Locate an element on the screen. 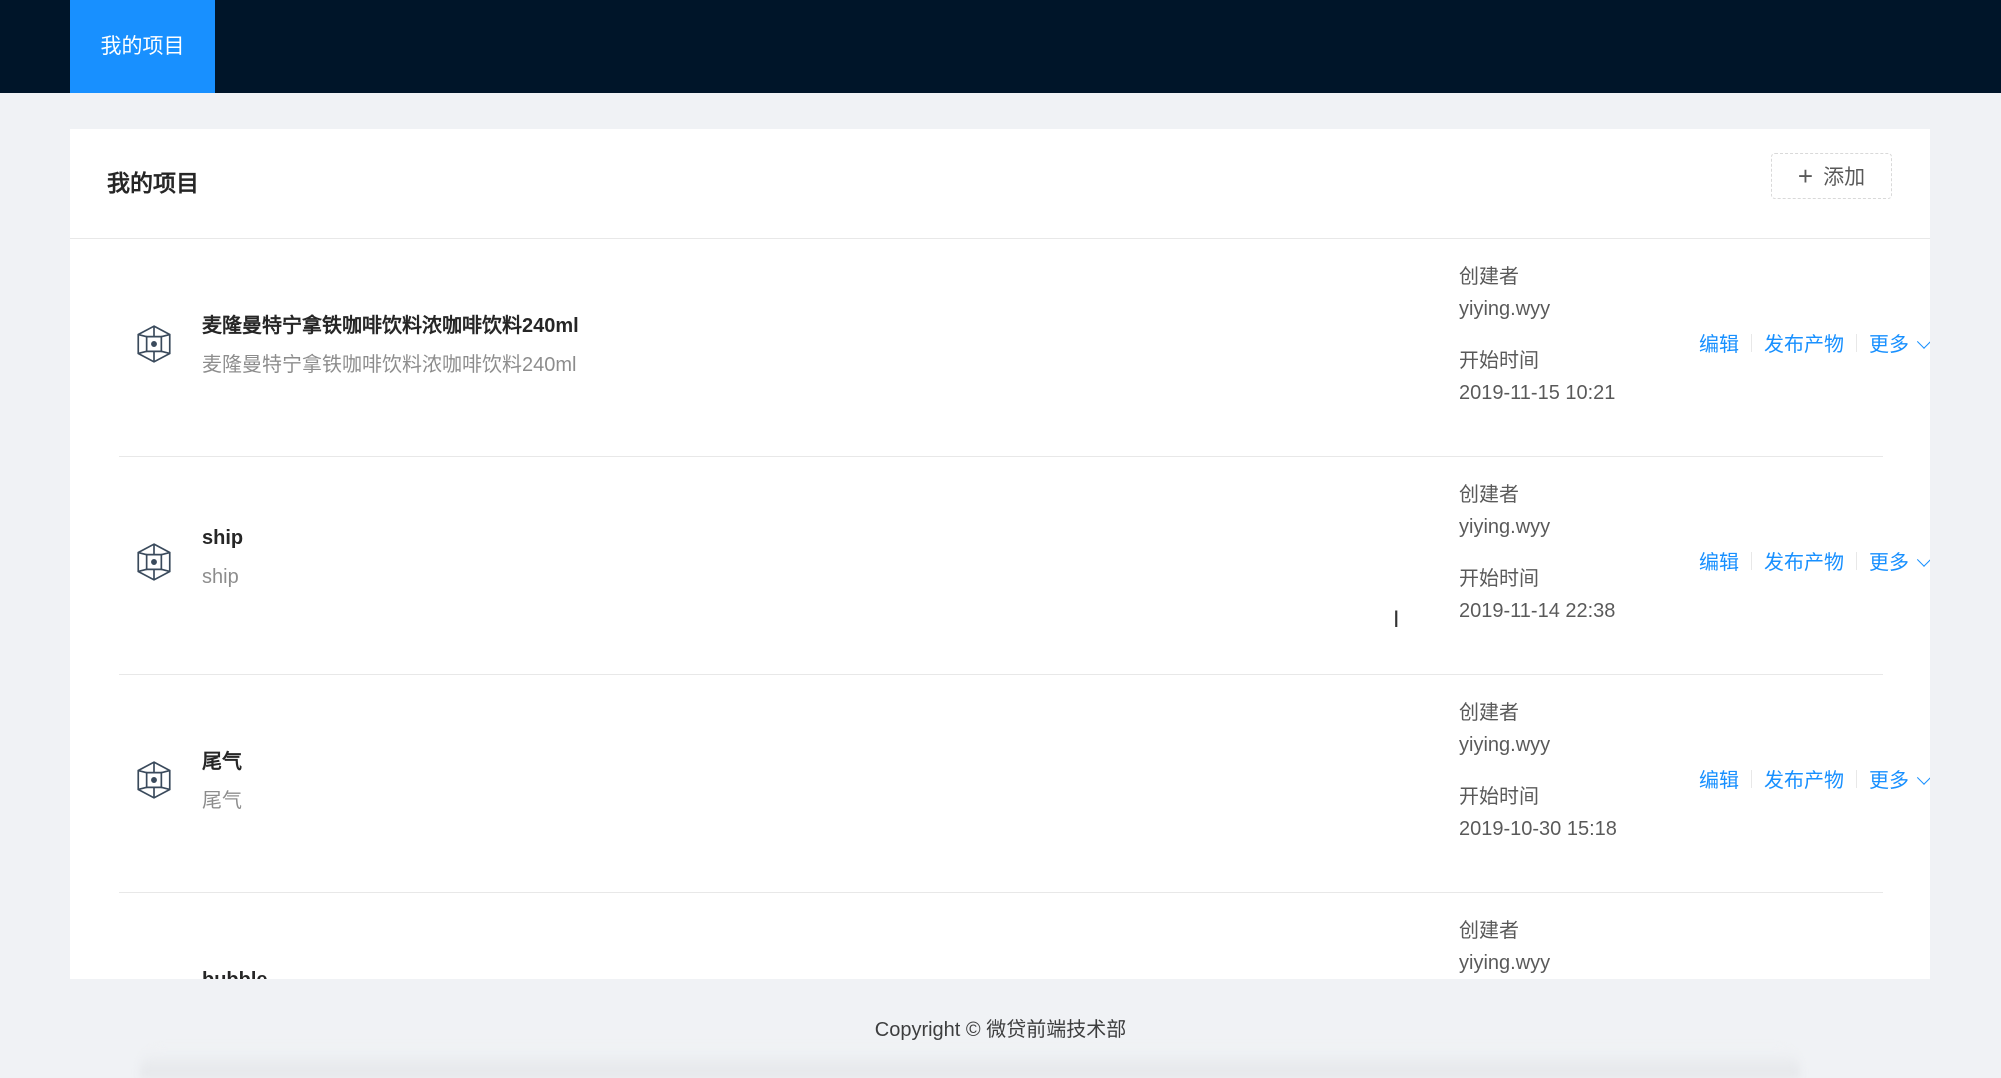  project-description: 尾气 is located at coordinates (222, 801).